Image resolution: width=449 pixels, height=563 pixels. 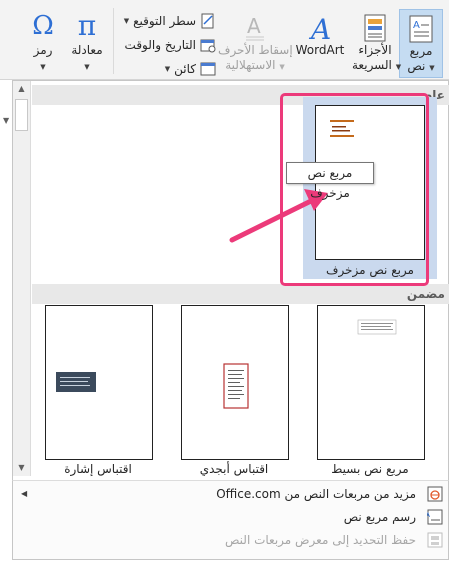 What do you see at coordinates (416, 66) in the screenshot?
I see `text-box-label-2: نص` at bounding box center [416, 66].